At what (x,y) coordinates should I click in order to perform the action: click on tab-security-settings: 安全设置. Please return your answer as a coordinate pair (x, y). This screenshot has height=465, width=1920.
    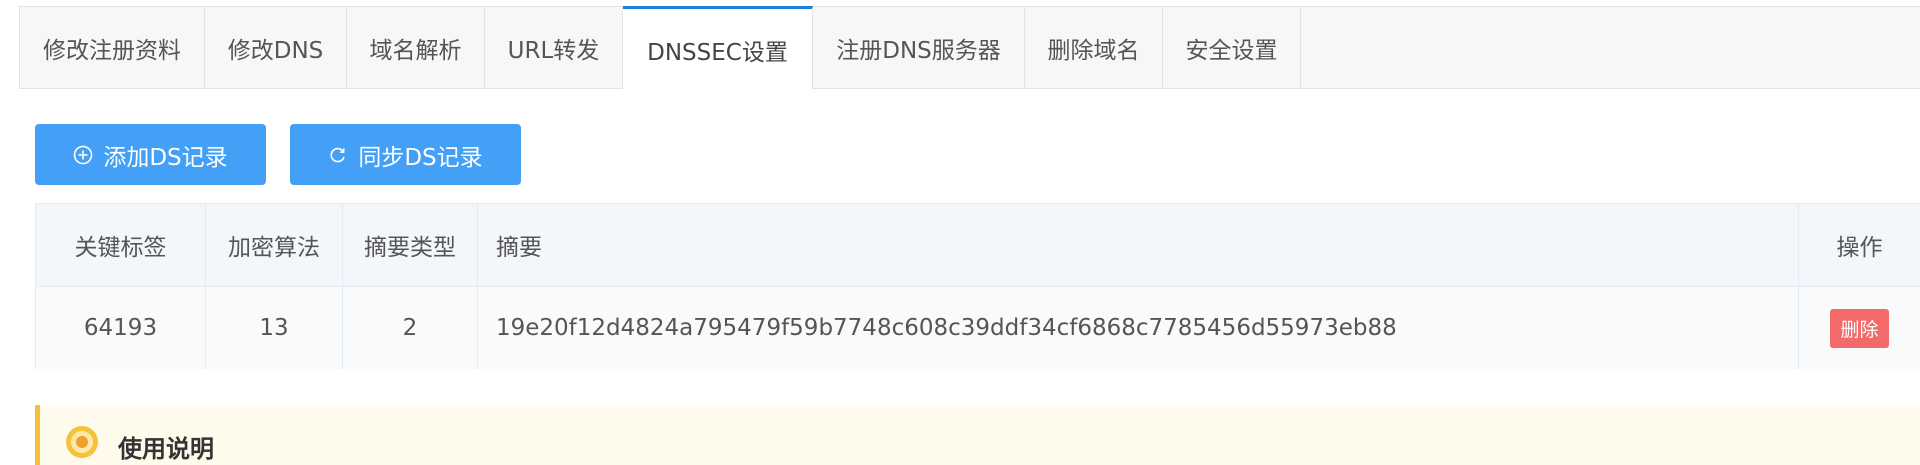
    Looking at the image, I should click on (1232, 47).